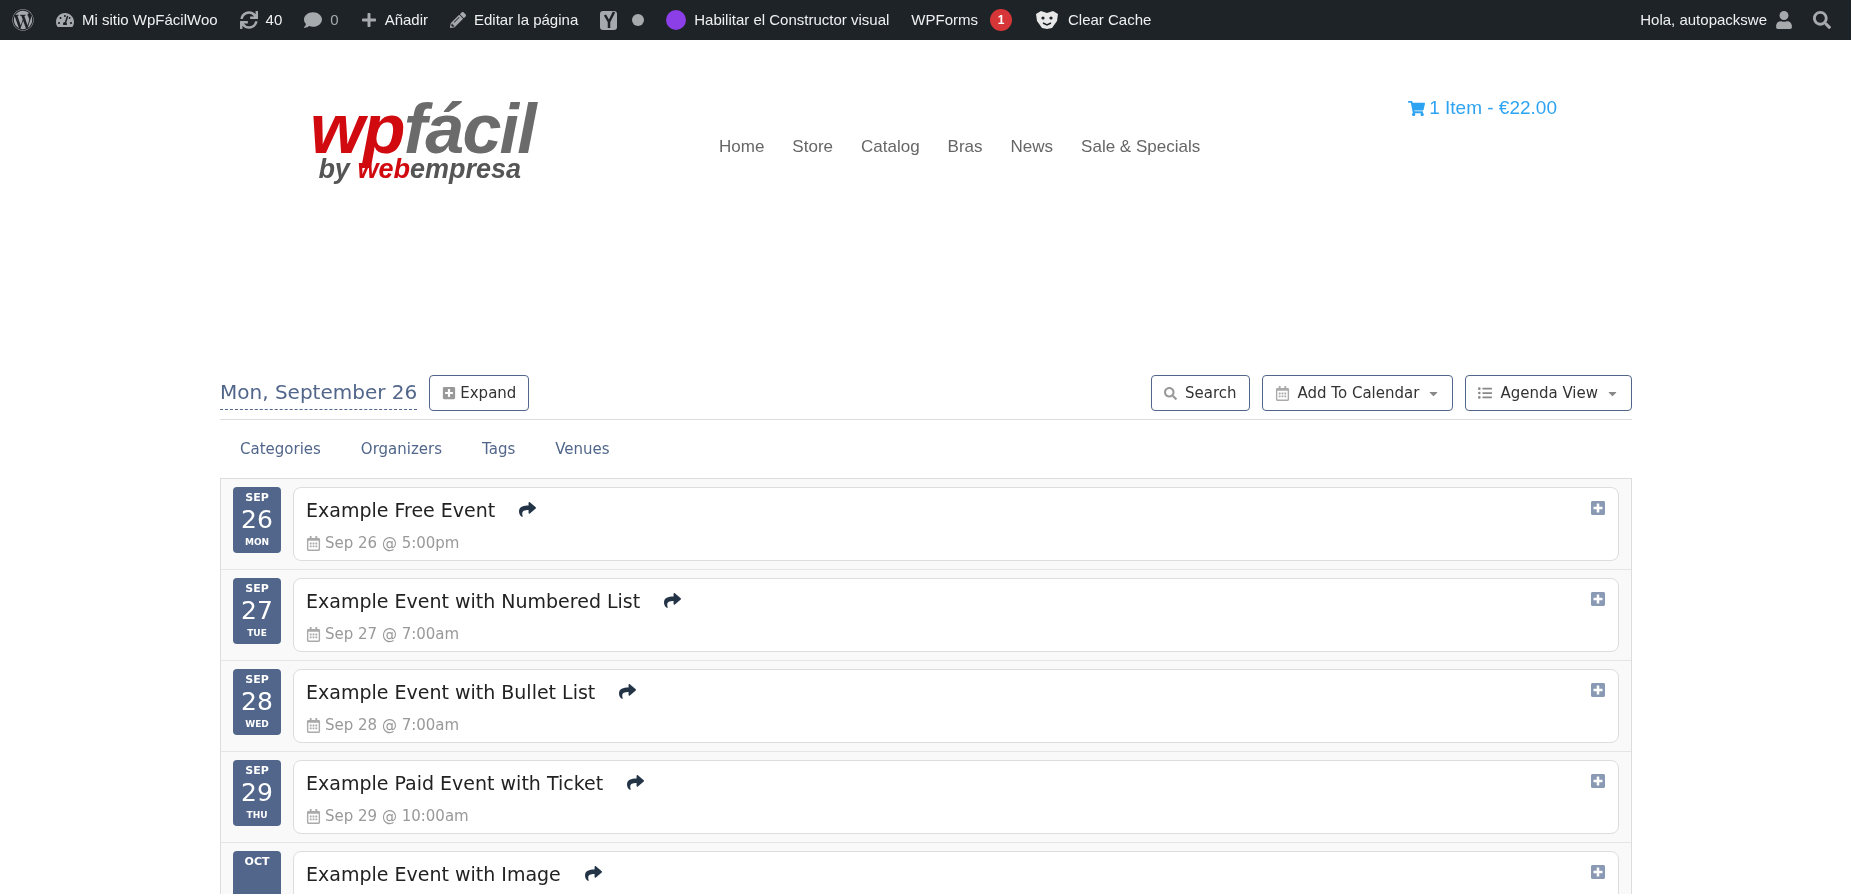 This screenshot has width=1851, height=894. Describe the element at coordinates (1141, 147) in the screenshot. I see `nav-link: Sale & Specials` at that location.